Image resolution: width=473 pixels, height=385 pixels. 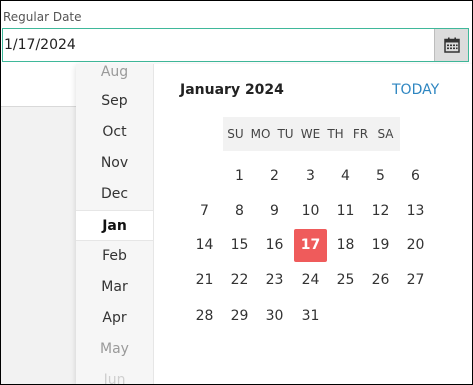 What do you see at coordinates (345, 245) in the screenshot?
I see `day-18: 18` at bounding box center [345, 245].